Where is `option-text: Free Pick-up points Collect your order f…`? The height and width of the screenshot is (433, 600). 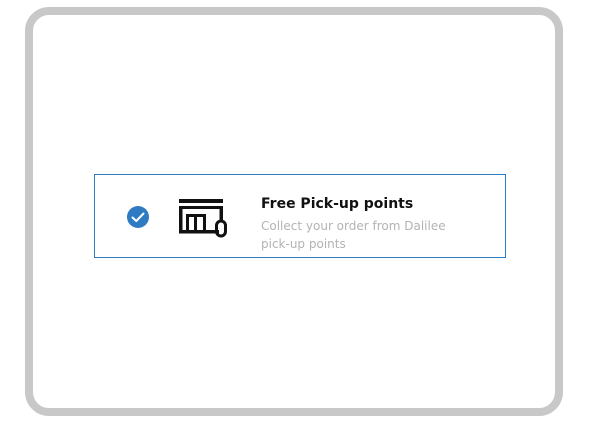 option-text: Free Pick-up points Collect your order f… is located at coordinates (376, 224).